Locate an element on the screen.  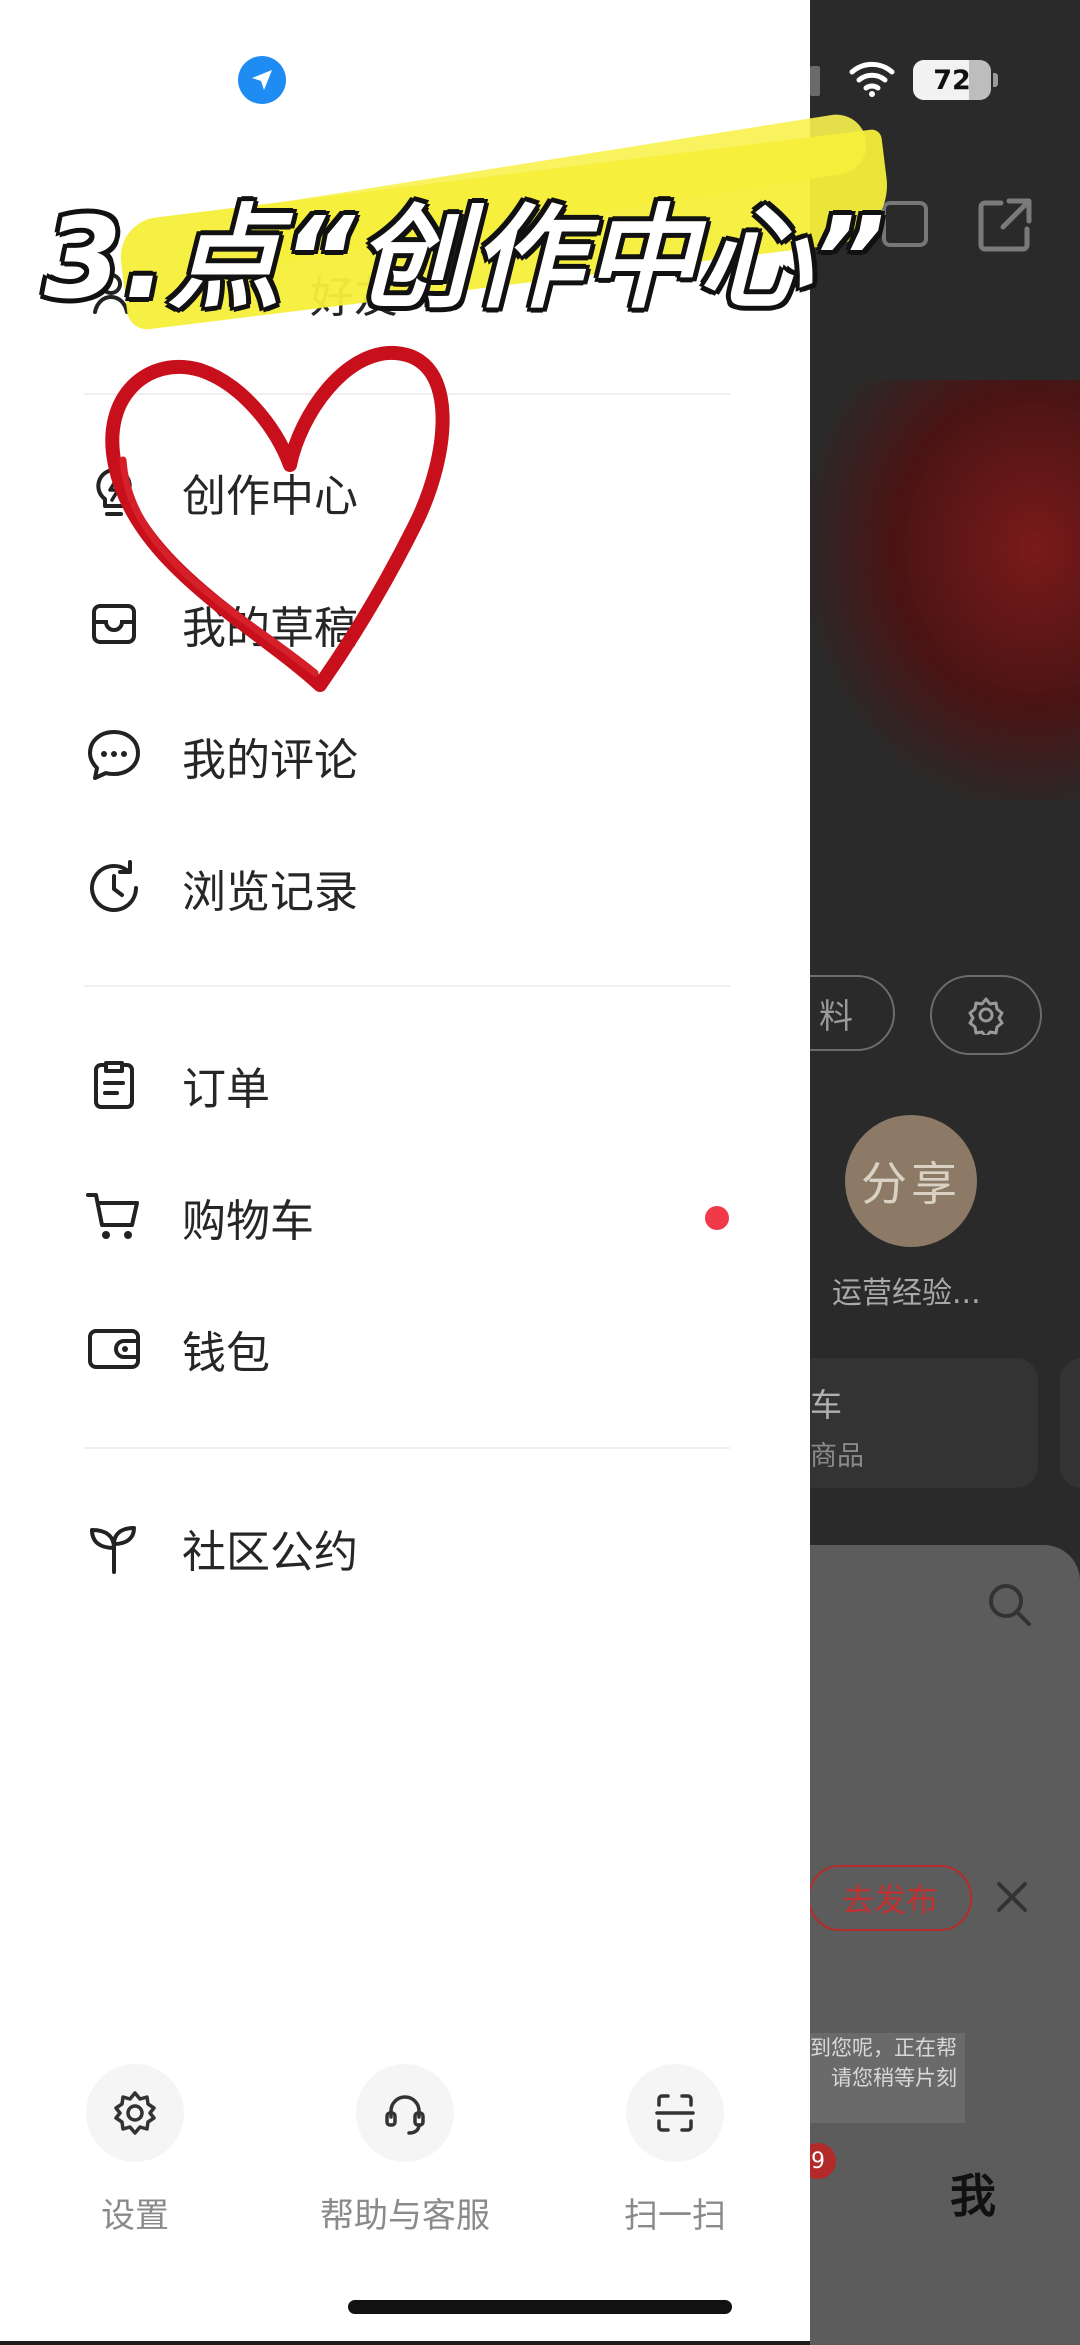
battery-cap is located at coordinates (995, 80).